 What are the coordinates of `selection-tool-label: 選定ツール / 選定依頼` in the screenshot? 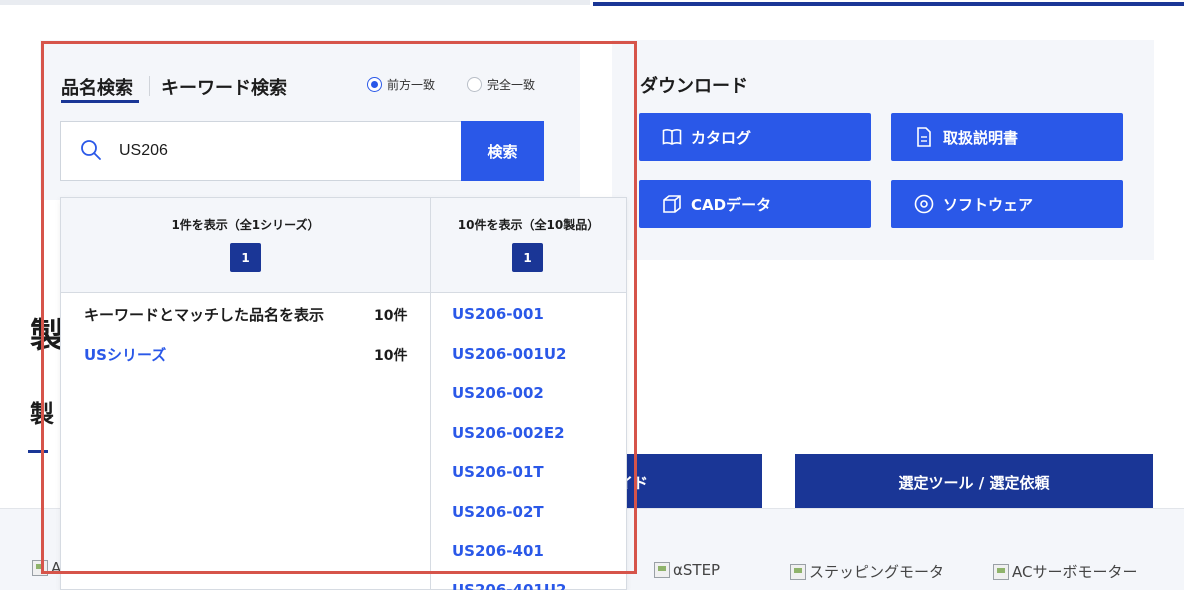 It's located at (974, 482).